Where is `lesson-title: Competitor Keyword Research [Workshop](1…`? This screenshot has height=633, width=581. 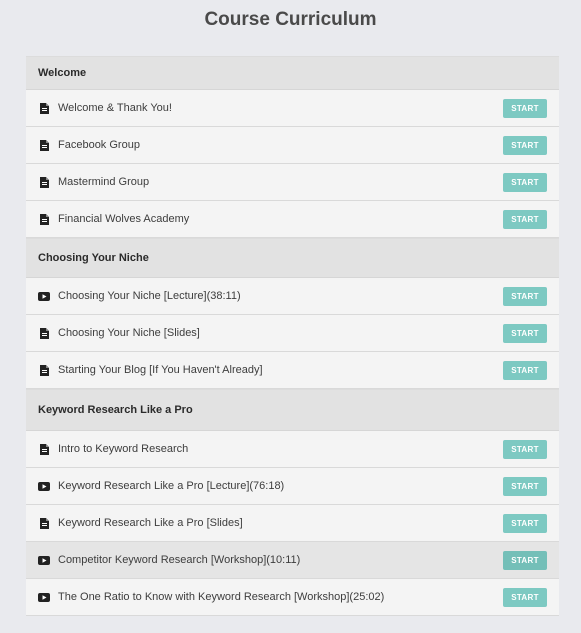 lesson-title: Competitor Keyword Research [Workshop](1… is located at coordinates (179, 560).